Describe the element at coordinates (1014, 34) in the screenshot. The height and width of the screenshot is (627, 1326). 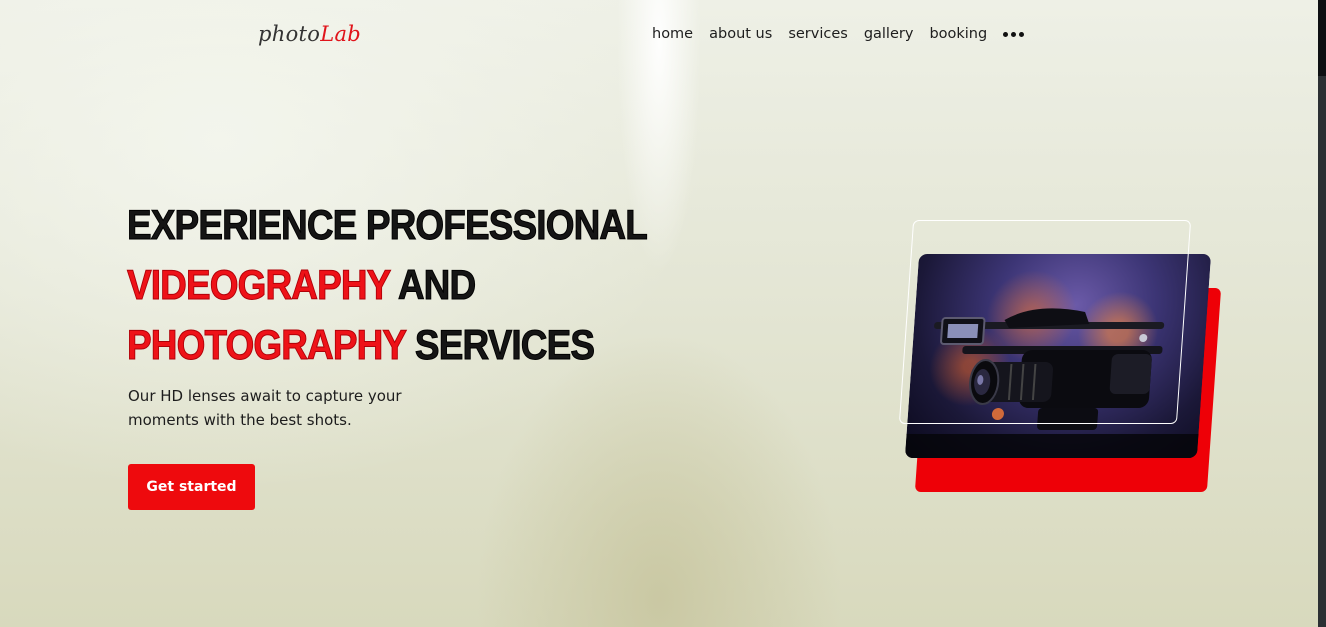
I see `ellipsis-icon` at that location.